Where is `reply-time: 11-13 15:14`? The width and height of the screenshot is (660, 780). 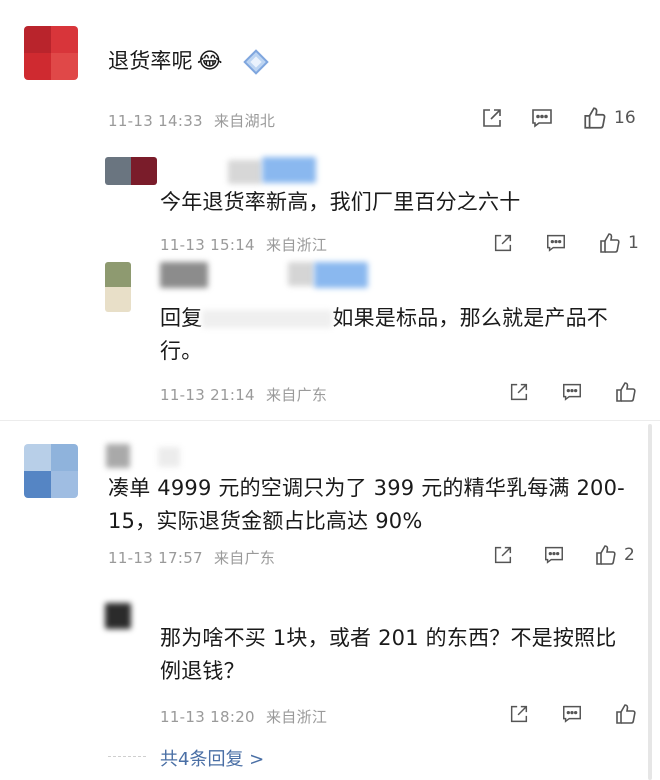 reply-time: 11-13 15:14 is located at coordinates (207, 245).